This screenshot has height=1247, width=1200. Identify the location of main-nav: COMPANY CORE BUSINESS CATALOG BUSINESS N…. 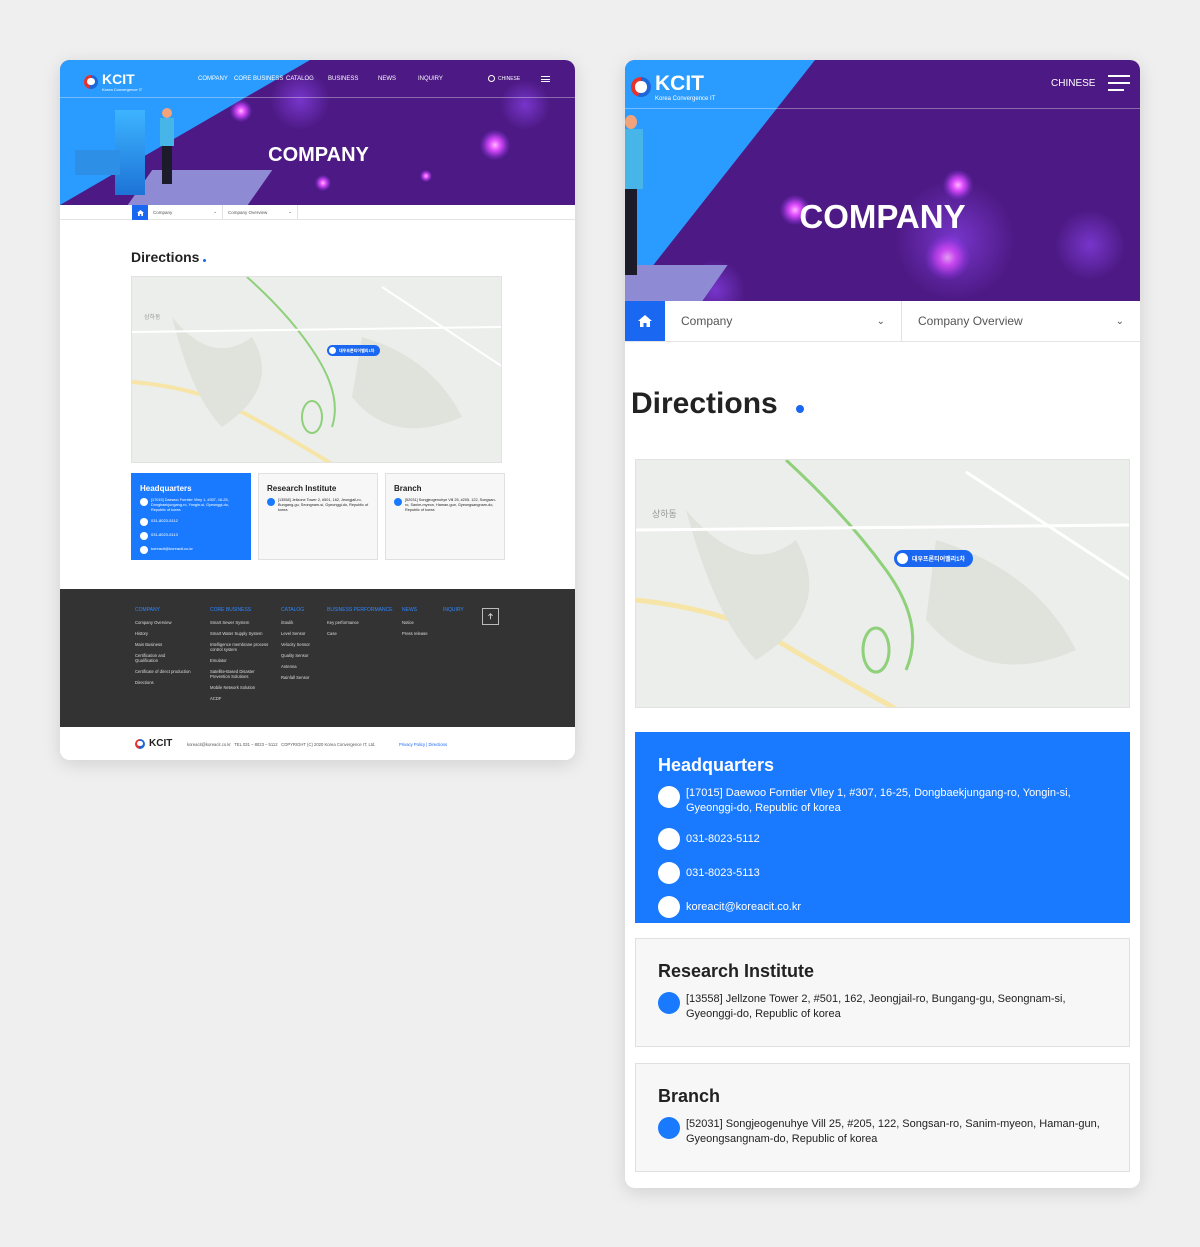
(328, 79).